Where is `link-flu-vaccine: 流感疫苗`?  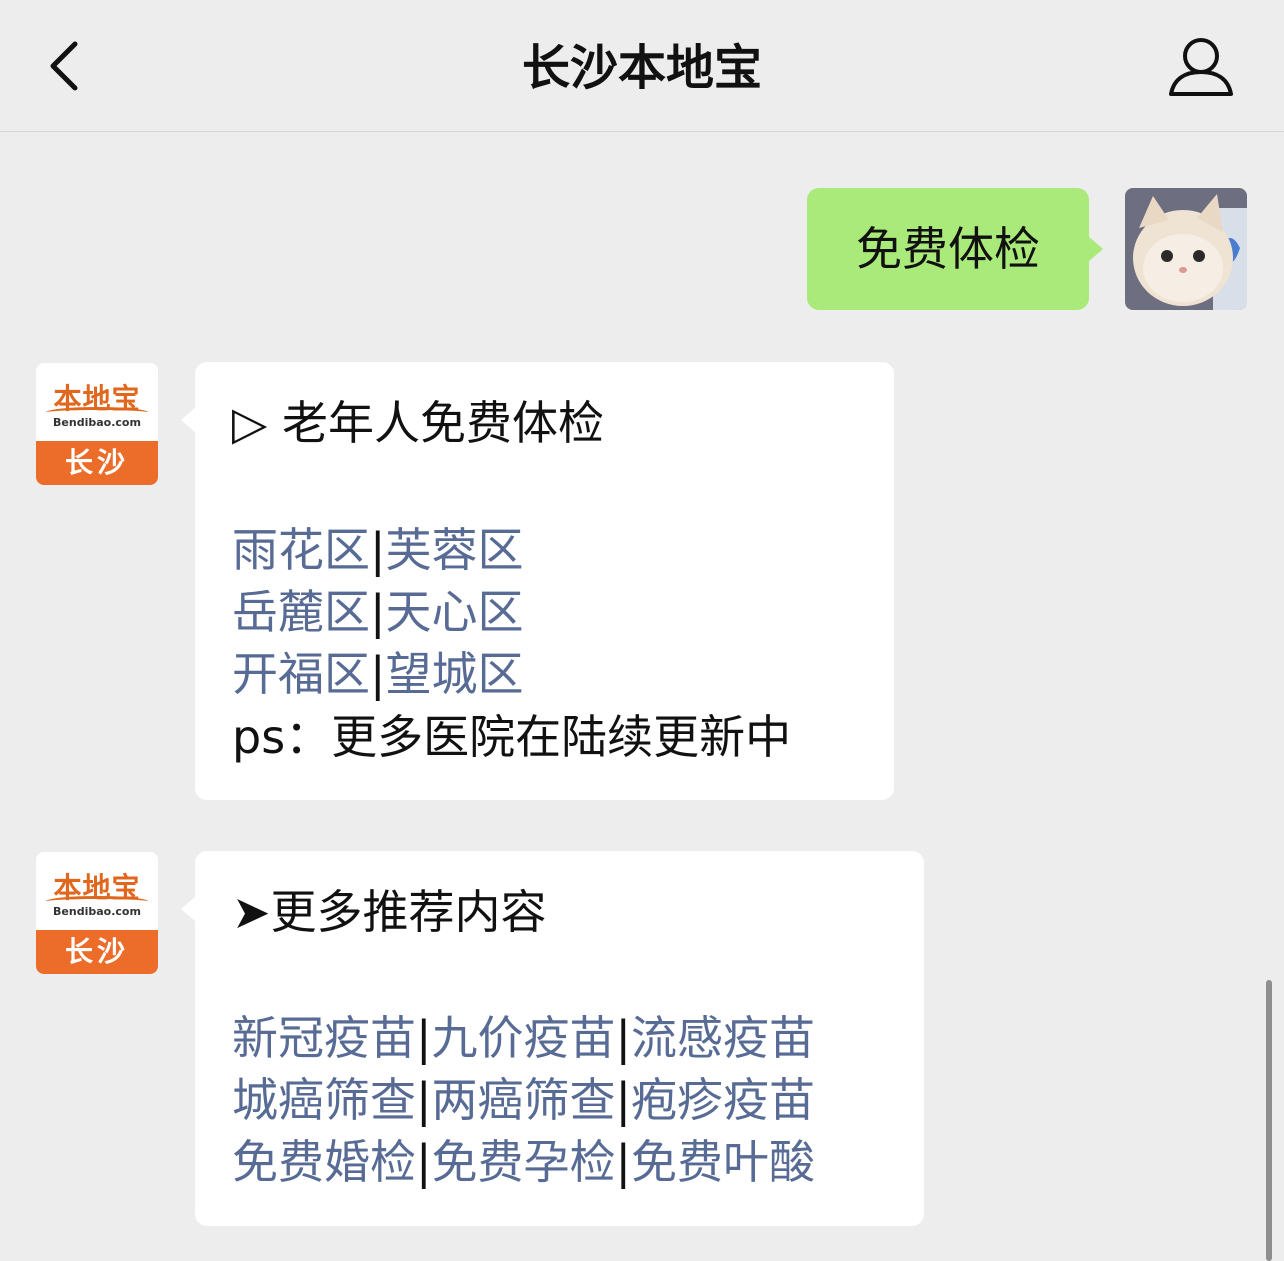 link-flu-vaccine: 流感疫苗 is located at coordinates (723, 1038).